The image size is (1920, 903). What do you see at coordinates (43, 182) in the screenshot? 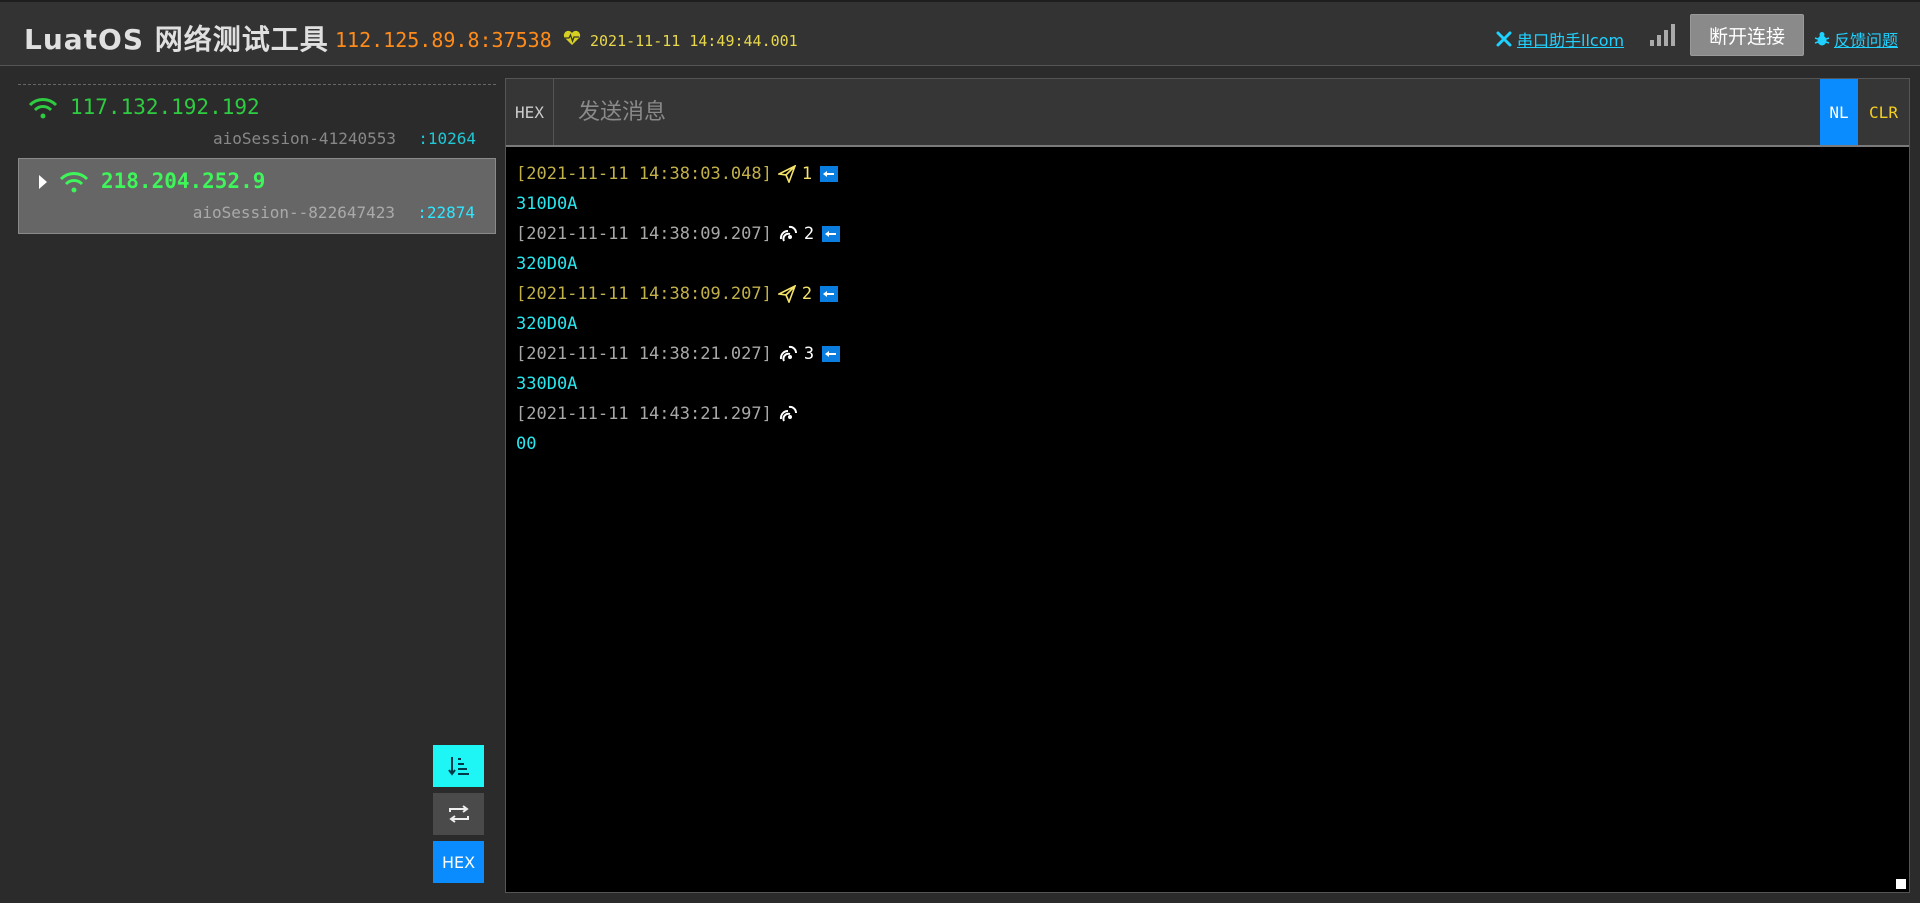
I see `expand-caret-icon` at bounding box center [43, 182].